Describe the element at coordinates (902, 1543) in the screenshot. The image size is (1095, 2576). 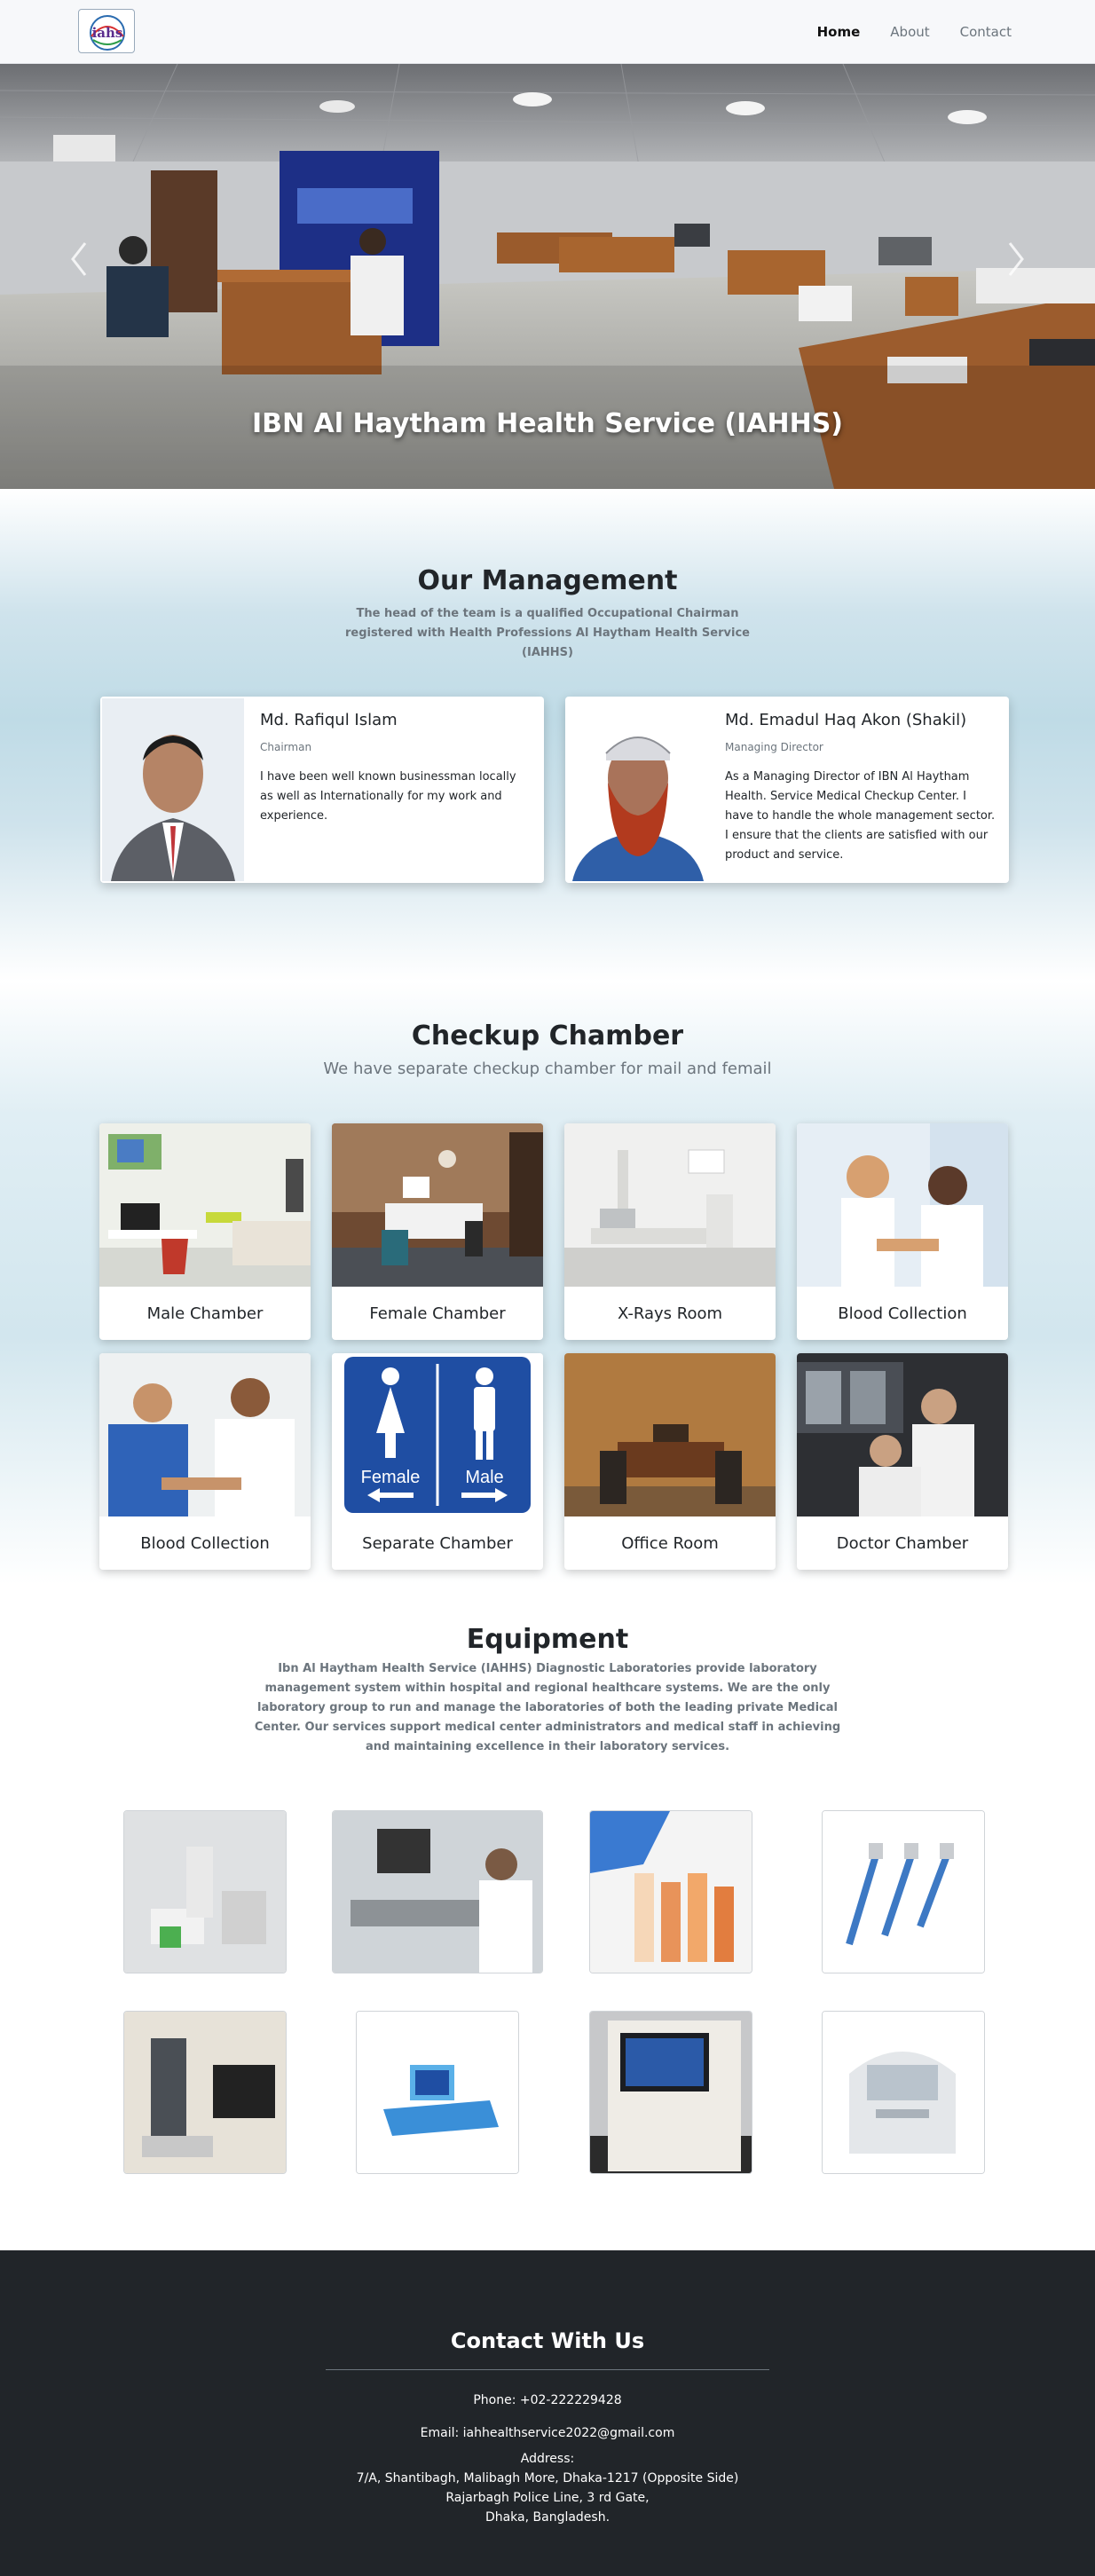
I see `chamber-label: Doctor Chamber` at that location.